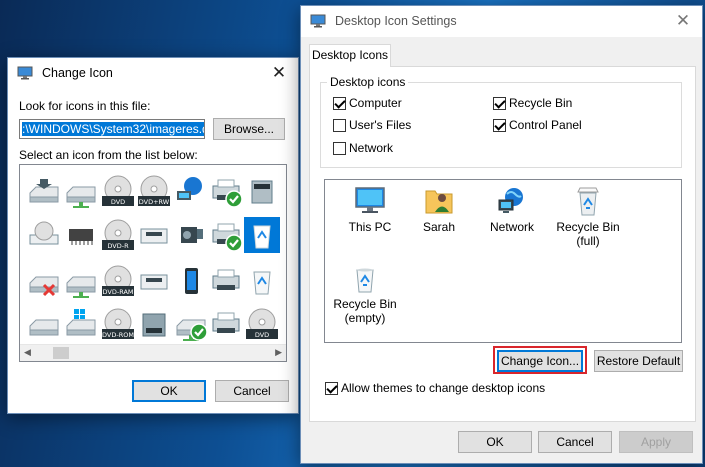 The width and height of the screenshot is (705, 467). Describe the element at coordinates (85, 106) in the screenshot. I see `look-for-icons-label: Look for icons in this file:` at that location.